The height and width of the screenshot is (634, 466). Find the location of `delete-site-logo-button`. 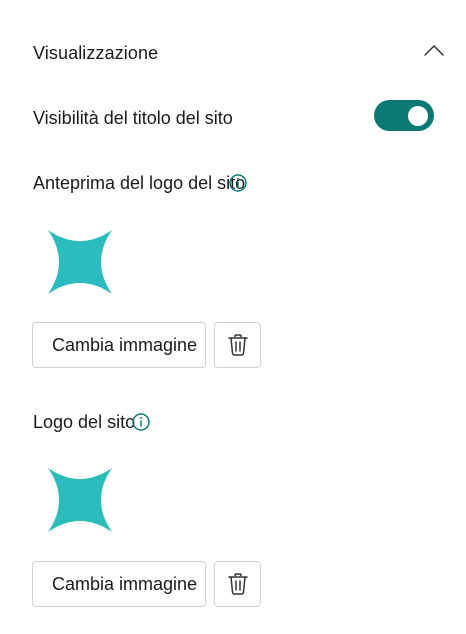

delete-site-logo-button is located at coordinates (237, 584).